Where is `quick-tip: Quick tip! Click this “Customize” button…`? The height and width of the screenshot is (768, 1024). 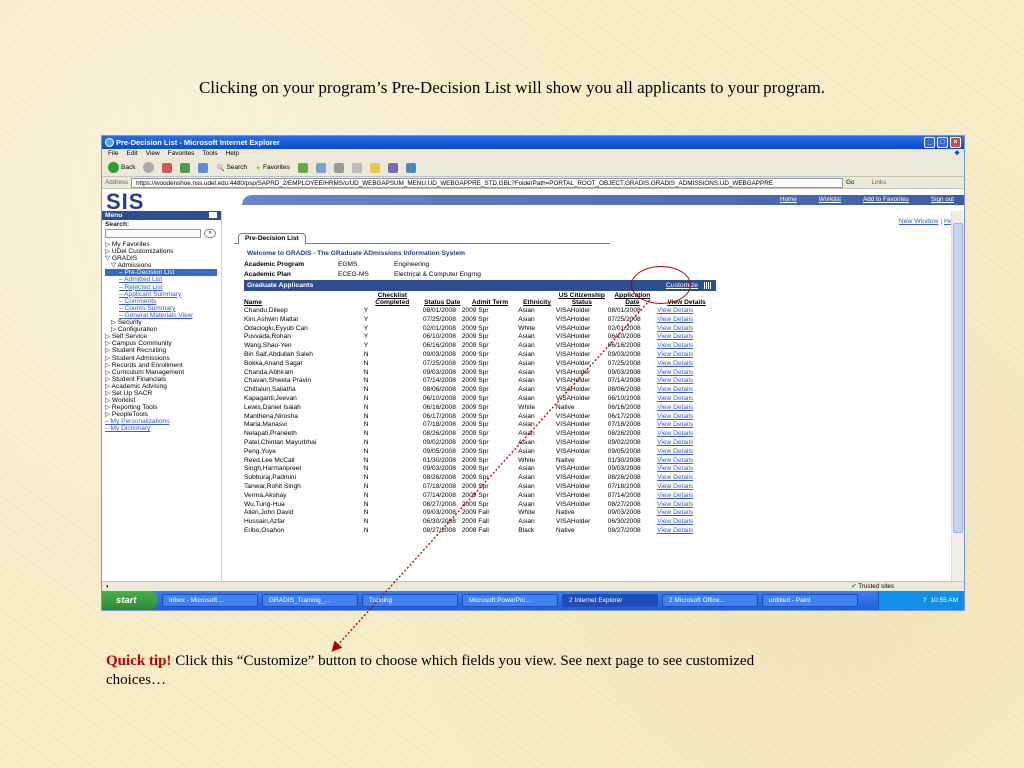 quick-tip: Quick tip! Click this “Customize” button… is located at coordinates (456, 671).